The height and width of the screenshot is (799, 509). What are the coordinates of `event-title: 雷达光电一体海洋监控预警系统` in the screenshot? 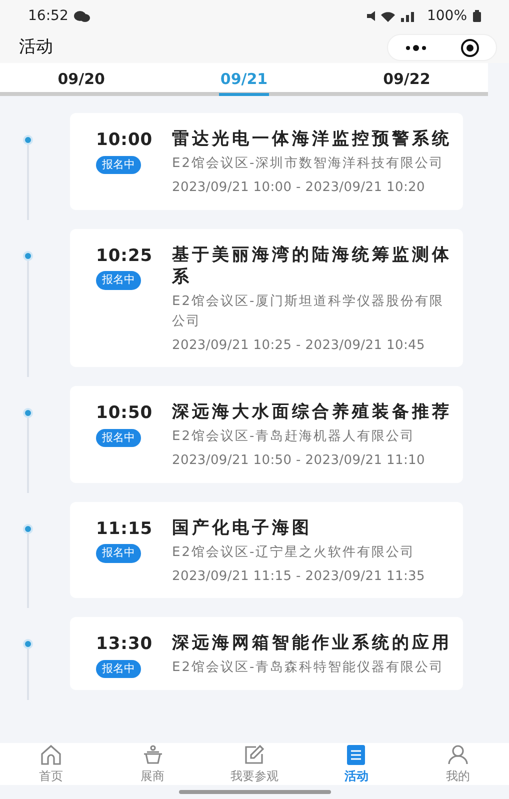 It's located at (312, 139).